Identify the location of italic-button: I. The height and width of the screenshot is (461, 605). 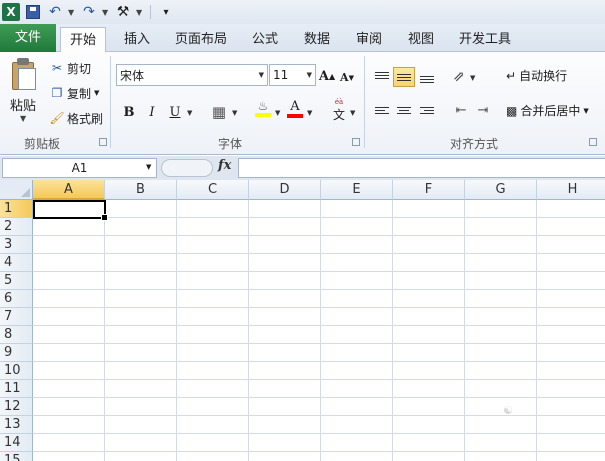
(152, 112).